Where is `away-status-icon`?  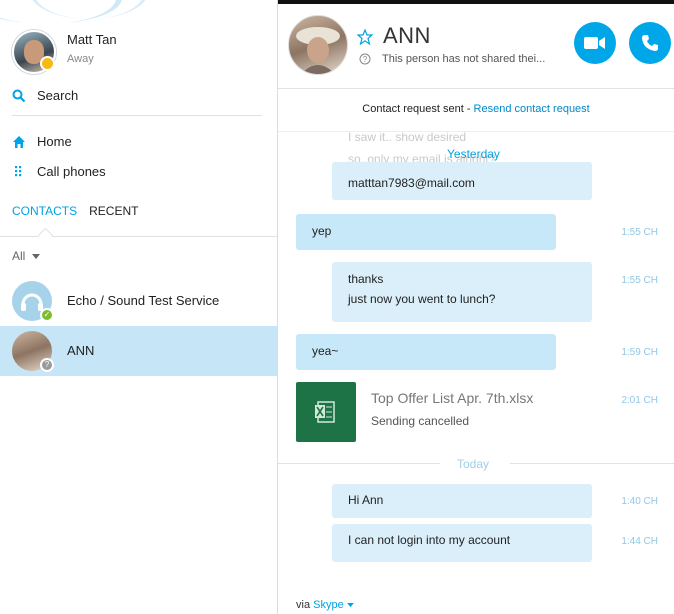 away-status-icon is located at coordinates (47, 63).